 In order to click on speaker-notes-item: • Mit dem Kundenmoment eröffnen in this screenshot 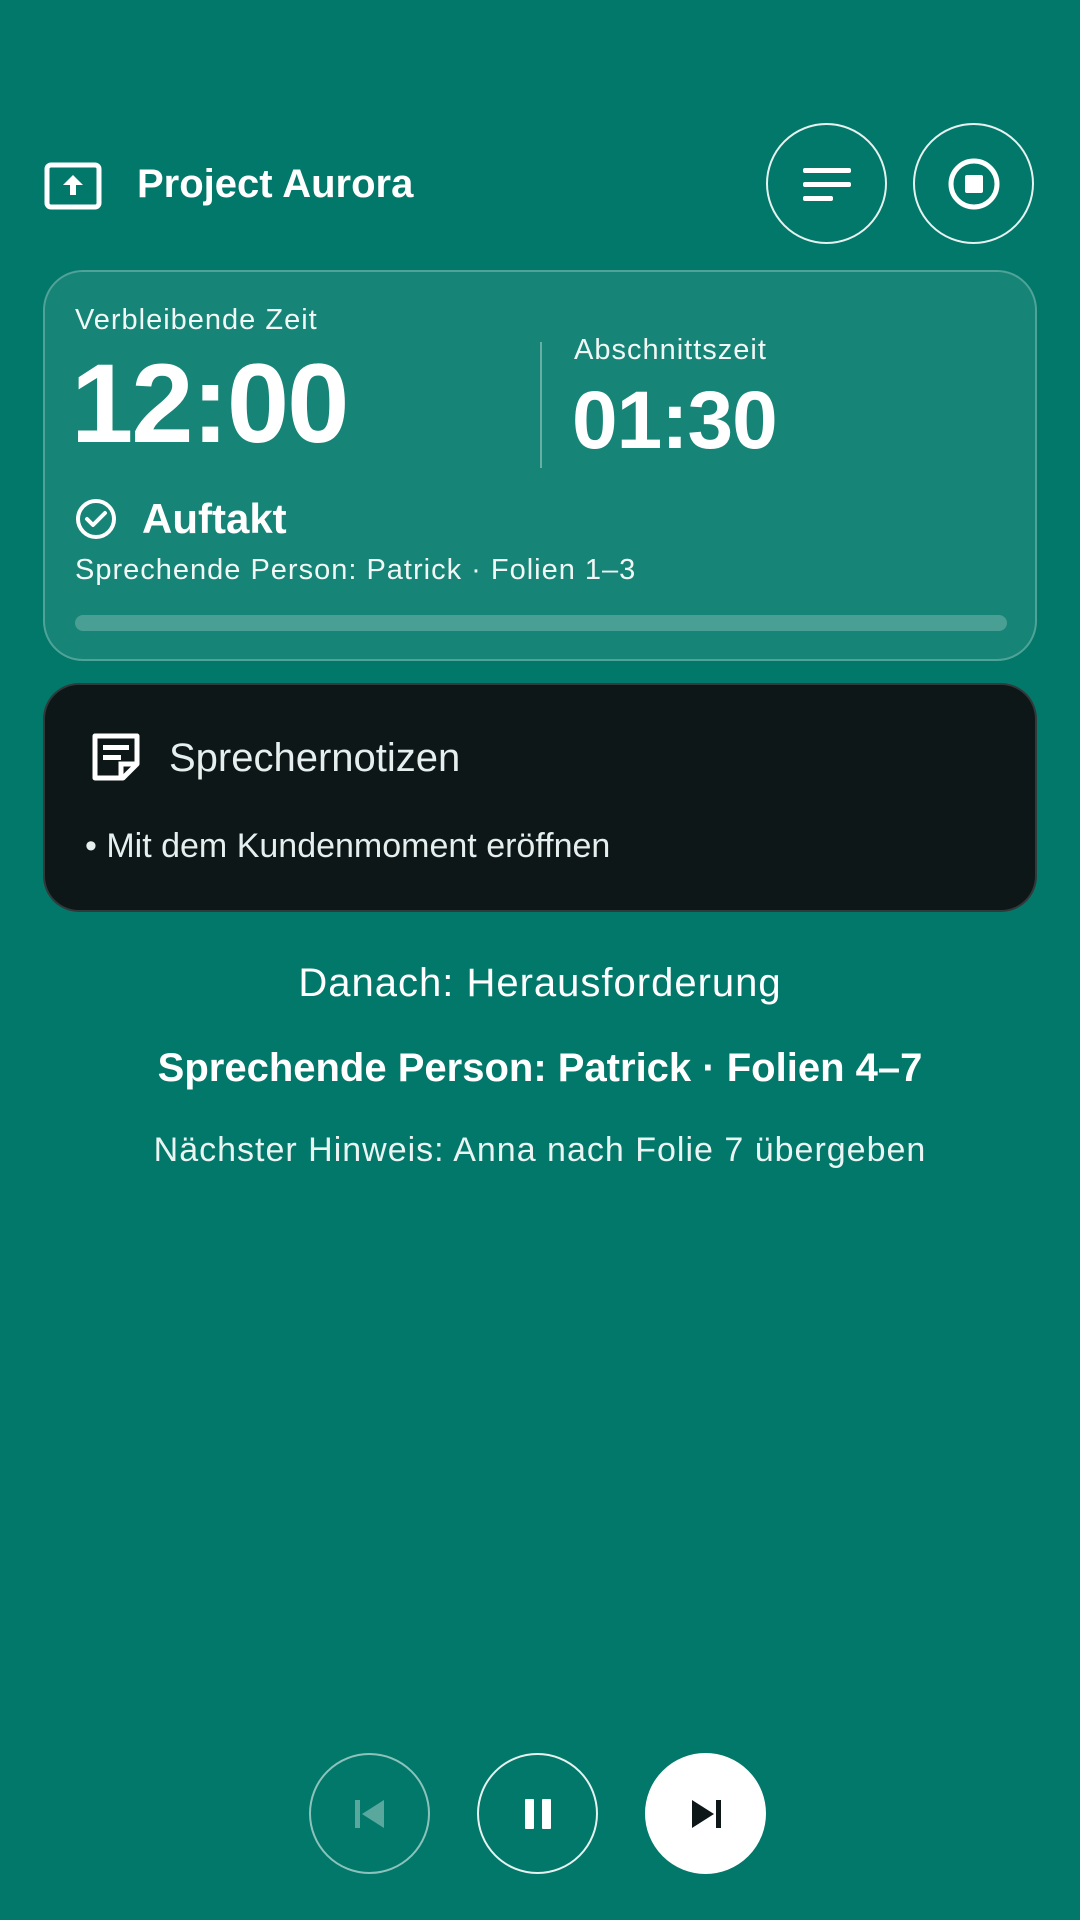, I will do `click(348, 846)`.